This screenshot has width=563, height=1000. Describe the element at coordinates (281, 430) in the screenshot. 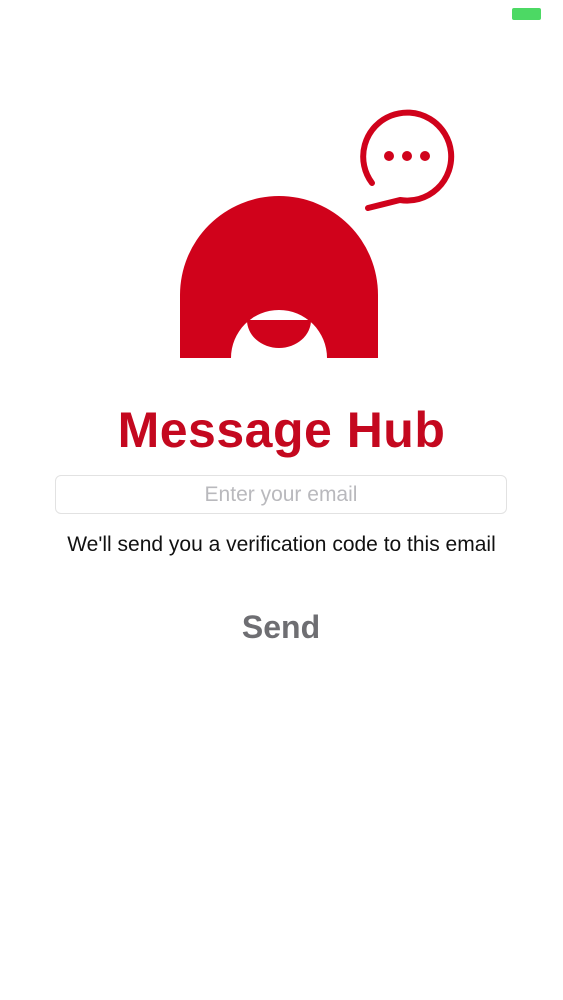

I see `app-title: Message Hub` at that location.